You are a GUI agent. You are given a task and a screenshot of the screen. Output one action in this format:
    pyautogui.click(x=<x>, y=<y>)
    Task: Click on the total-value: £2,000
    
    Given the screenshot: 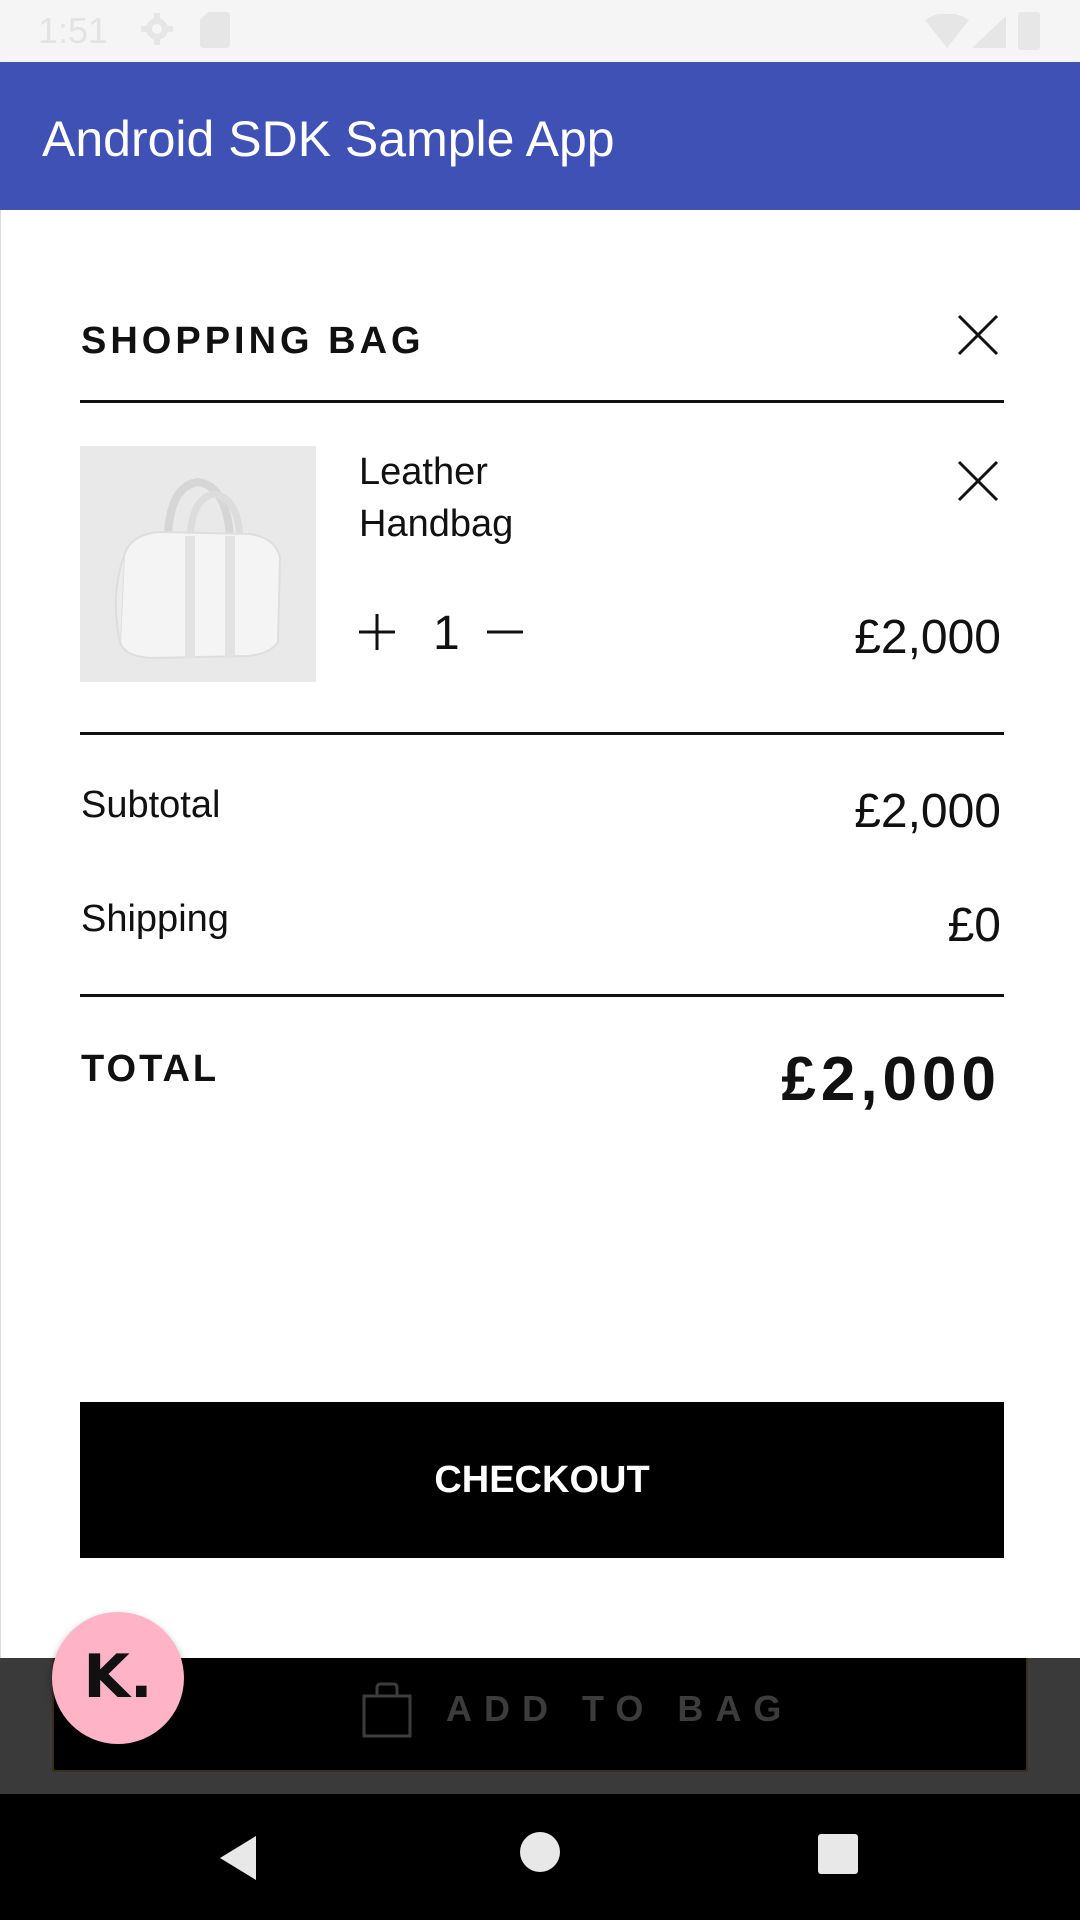 What is the action you would take?
    pyautogui.click(x=891, y=1079)
    